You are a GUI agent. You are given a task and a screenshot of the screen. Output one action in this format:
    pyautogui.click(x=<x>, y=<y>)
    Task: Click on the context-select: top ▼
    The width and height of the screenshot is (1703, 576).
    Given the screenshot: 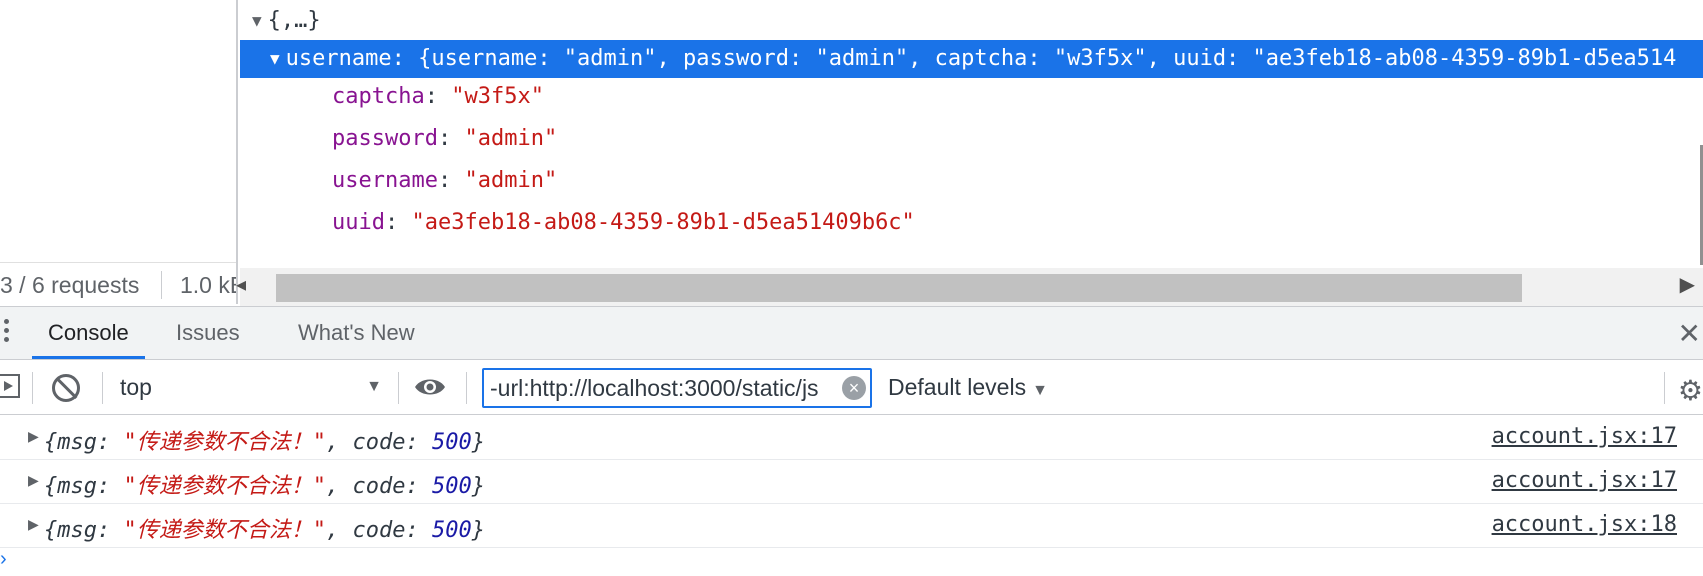 What is the action you would take?
    pyautogui.click(x=251, y=387)
    